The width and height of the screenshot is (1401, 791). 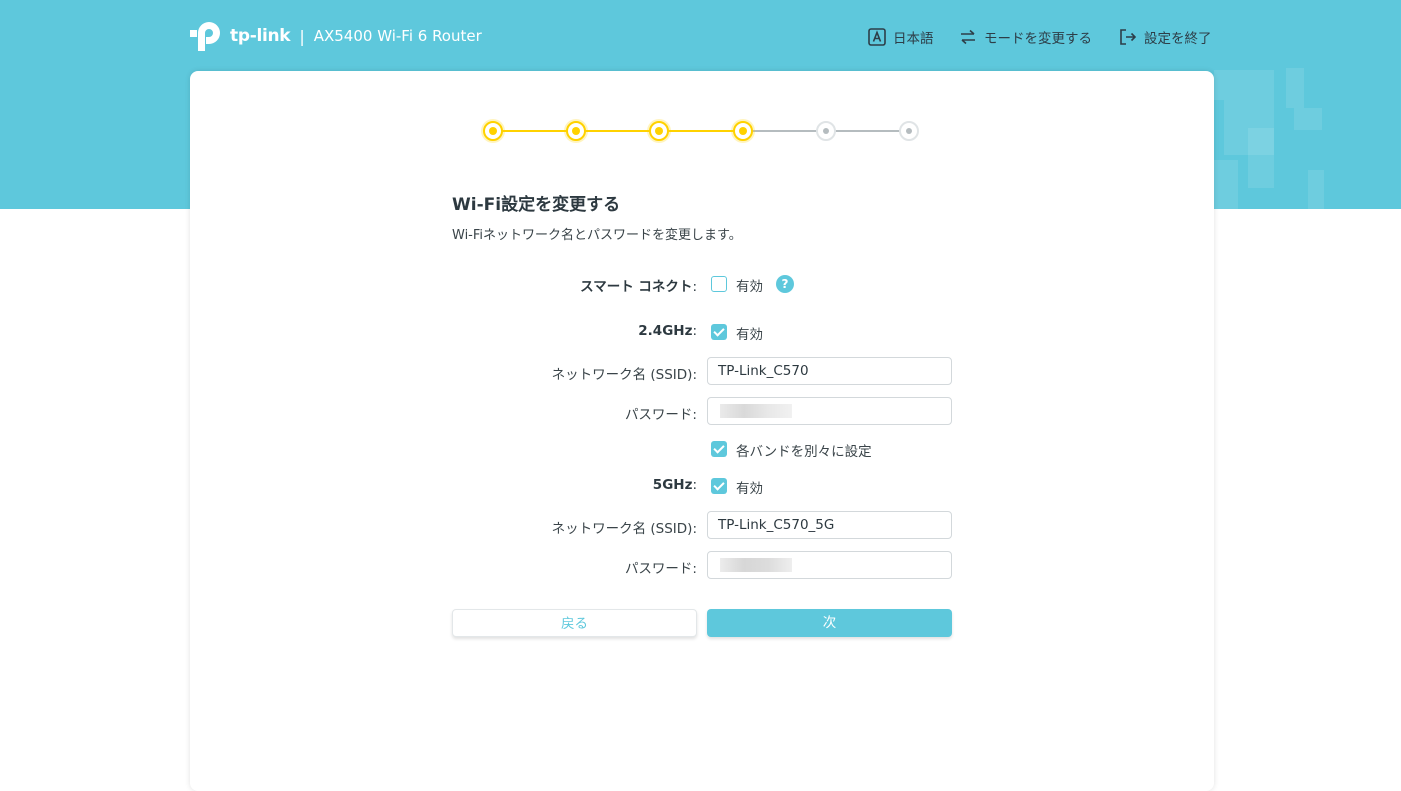 I want to click on tp-link-mark-icon, so click(x=205, y=36).